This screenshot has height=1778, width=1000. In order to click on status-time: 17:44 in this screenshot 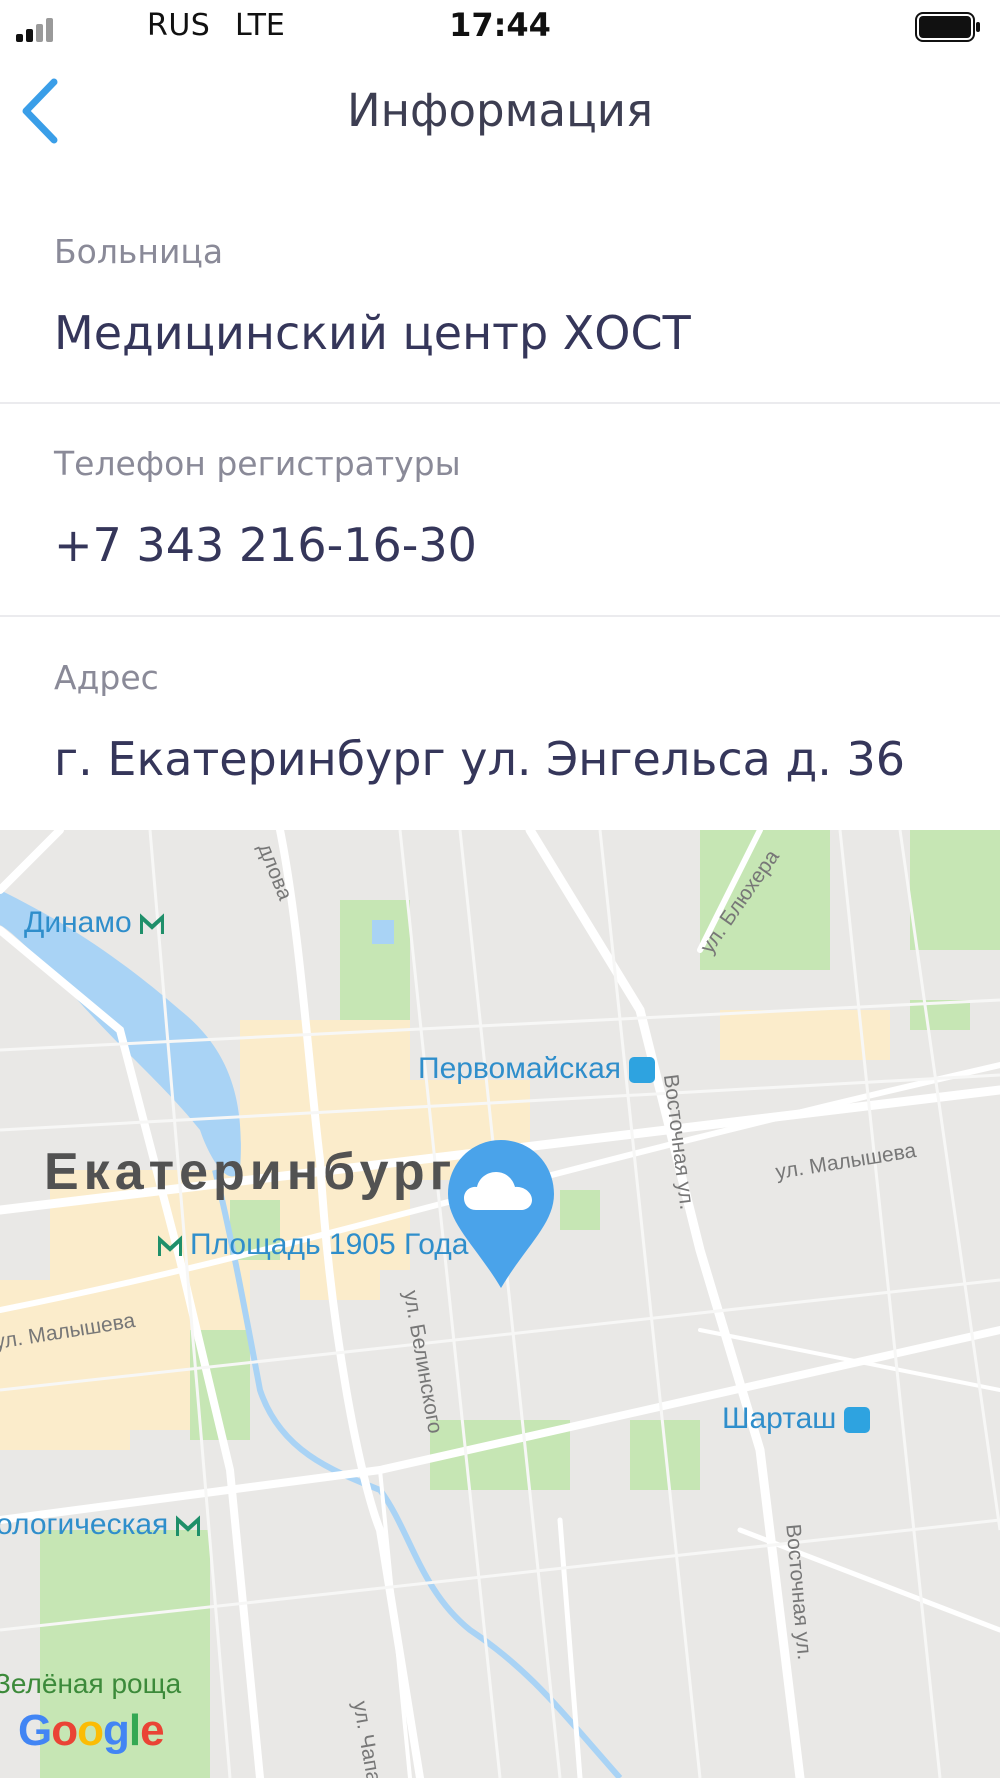, I will do `click(500, 25)`.